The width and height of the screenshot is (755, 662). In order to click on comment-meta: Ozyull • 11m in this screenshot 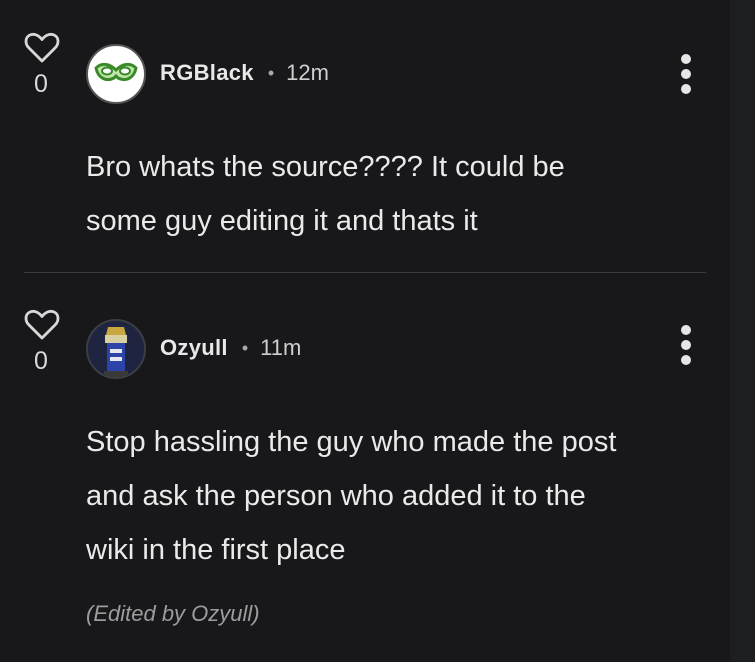, I will do `click(230, 348)`.